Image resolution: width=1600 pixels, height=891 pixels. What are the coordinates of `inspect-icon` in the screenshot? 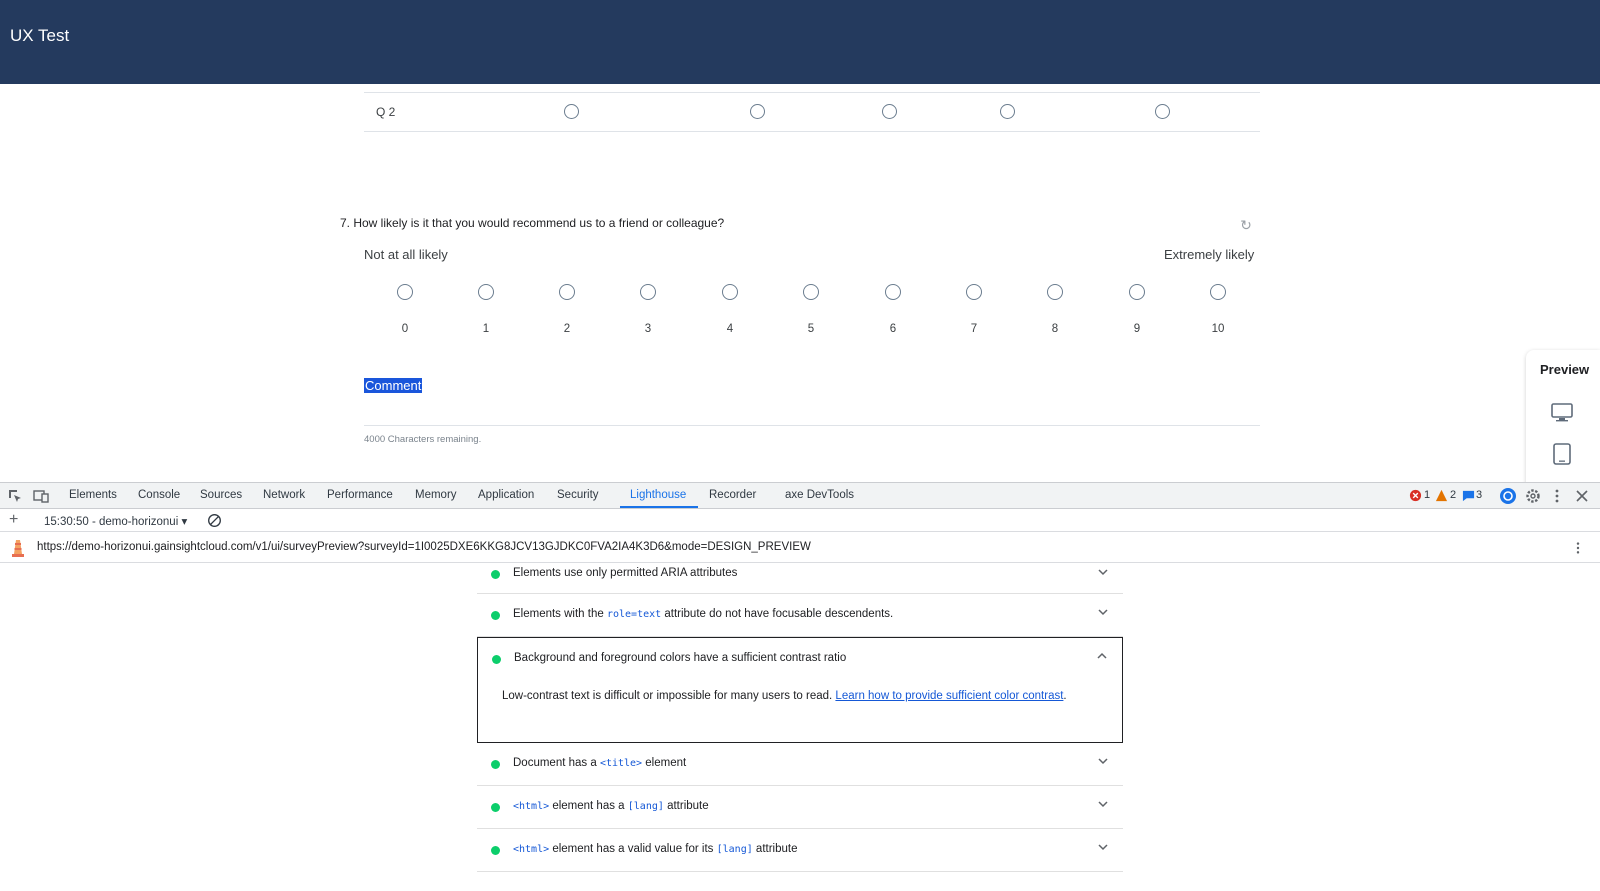 It's located at (15, 496).